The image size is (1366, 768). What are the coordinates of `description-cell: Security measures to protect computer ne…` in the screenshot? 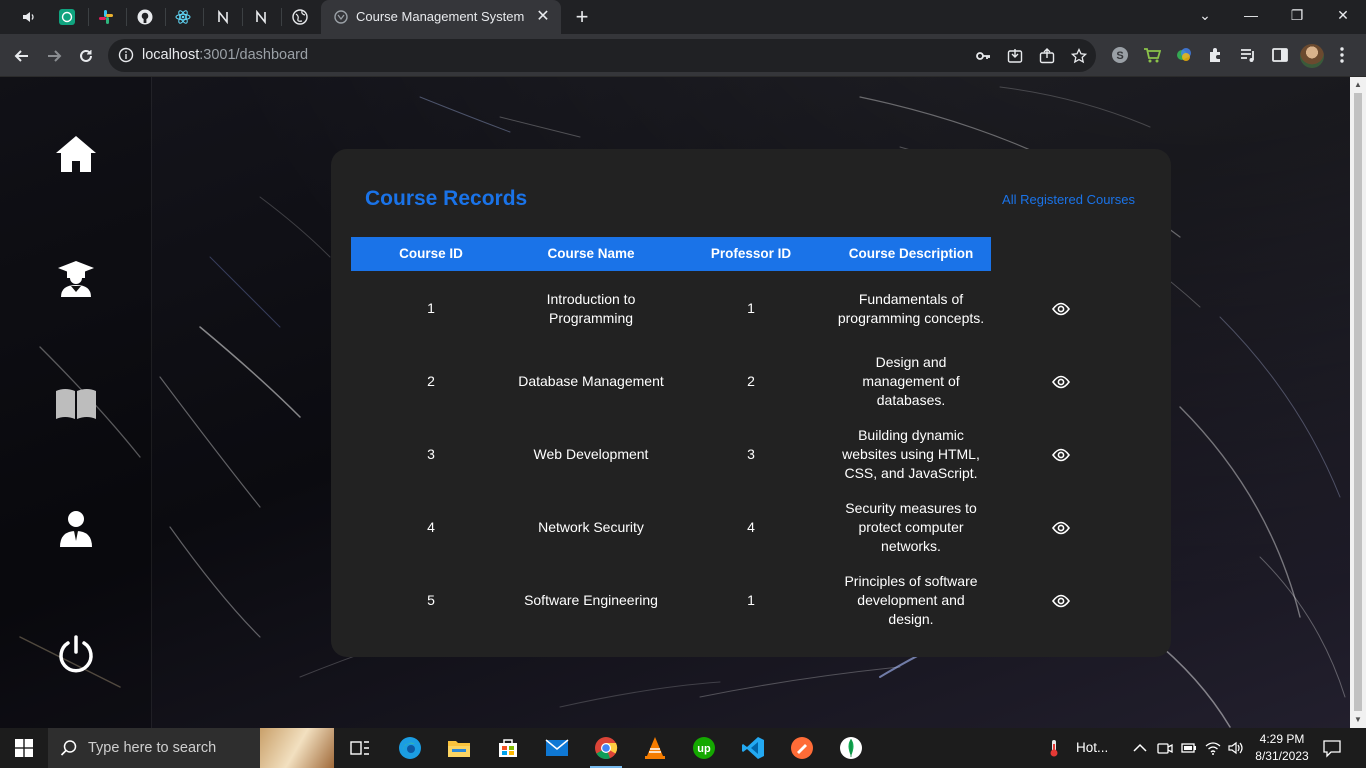 It's located at (911, 527).